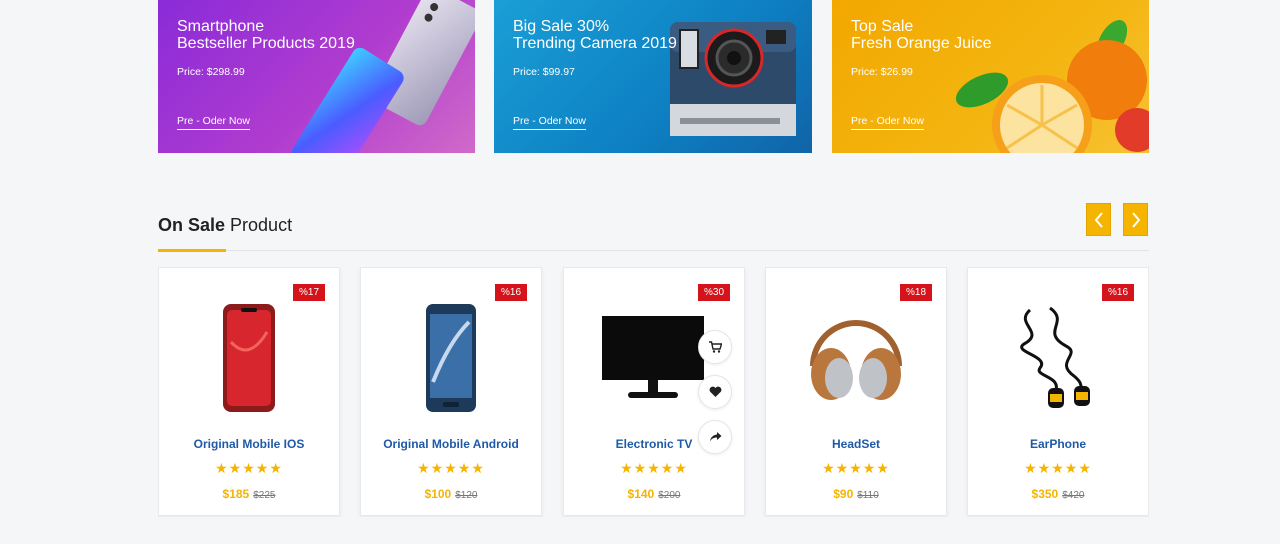 The width and height of the screenshot is (1280, 544). What do you see at coordinates (669, 495) in the screenshot?
I see `old-price: $200` at bounding box center [669, 495].